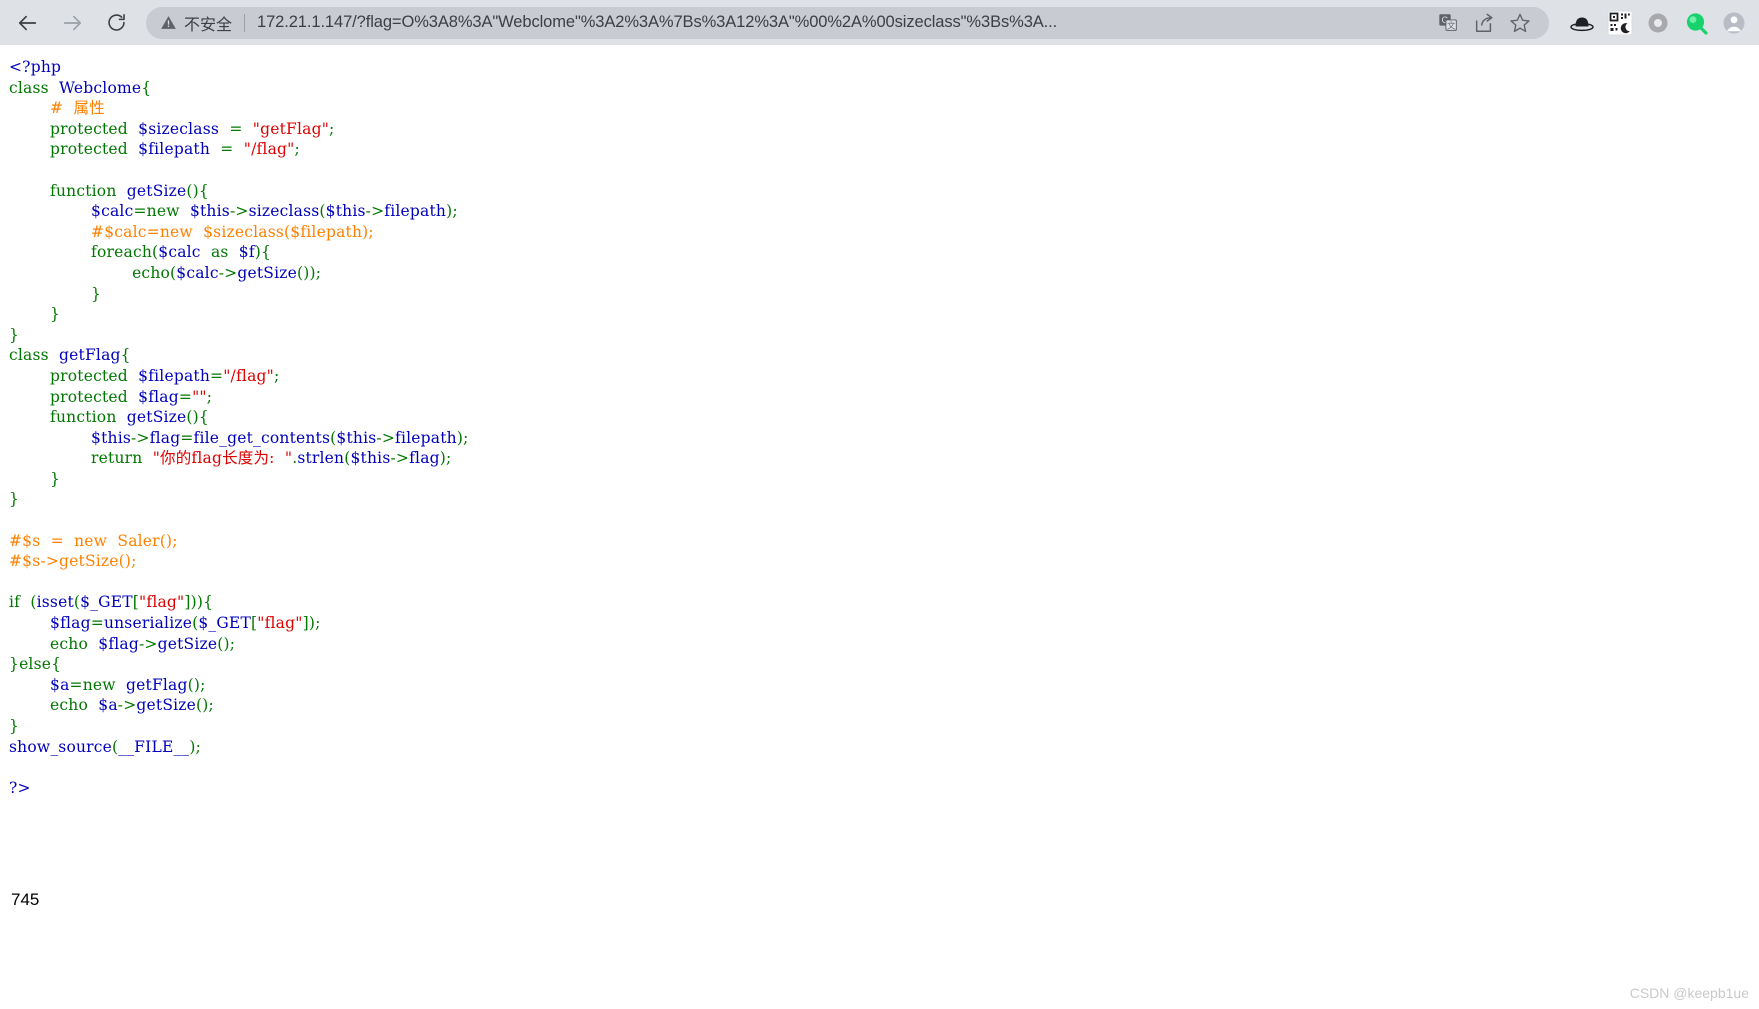  Describe the element at coordinates (884, 747) in the screenshot. I see `source-line: show_source(__FILE__);` at that location.